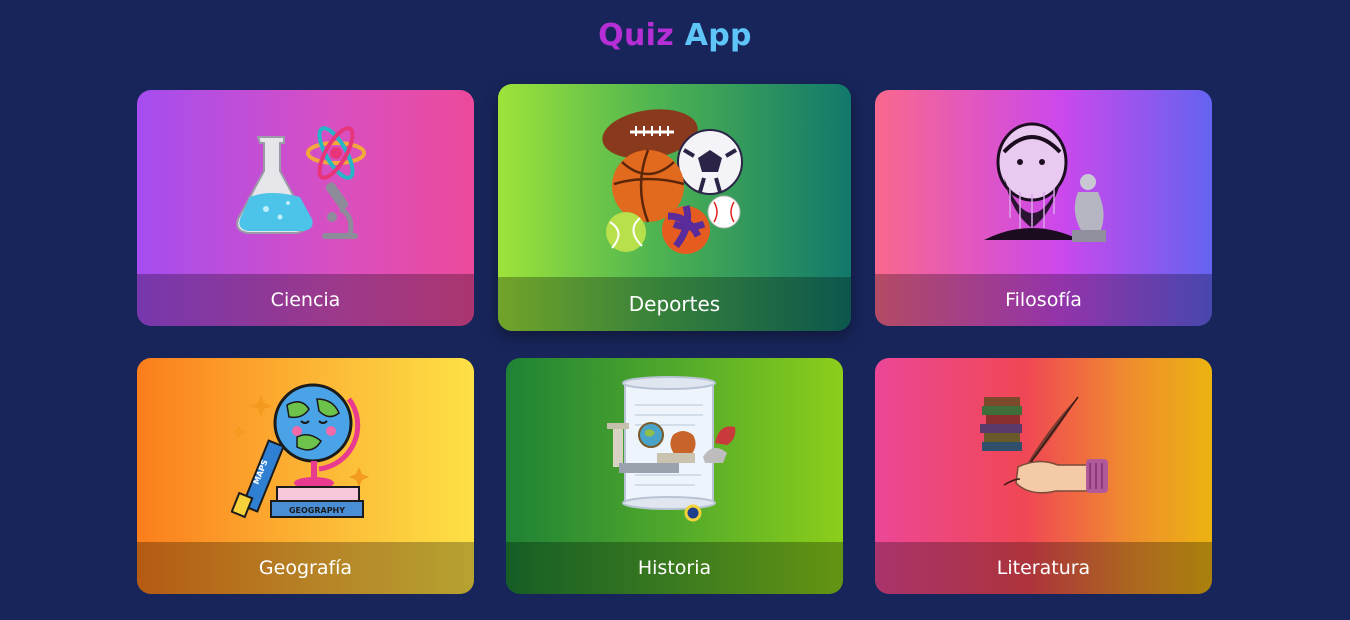  Describe the element at coordinates (674, 450) in the screenshot. I see `history-scroll-icon` at that location.